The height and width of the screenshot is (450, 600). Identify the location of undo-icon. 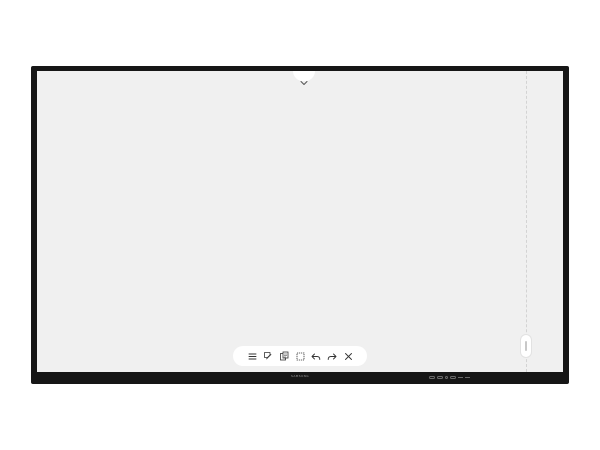
(316, 356).